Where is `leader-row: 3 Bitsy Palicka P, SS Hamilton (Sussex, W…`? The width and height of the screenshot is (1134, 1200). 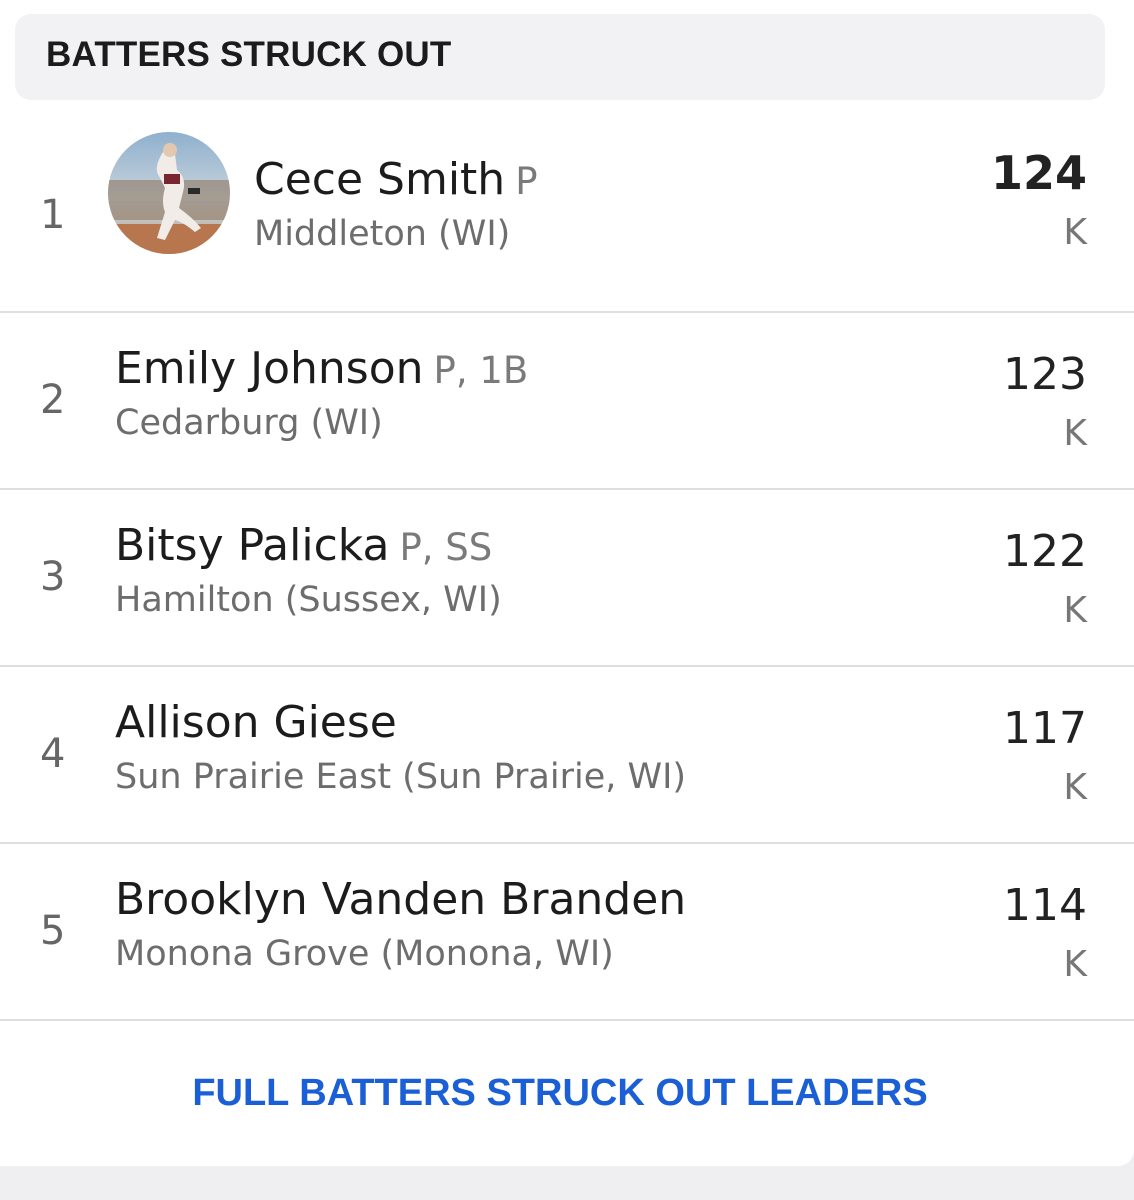
leader-row: 3 Bitsy Palicka P, SS Hamilton (Sussex, W… is located at coordinates (567, 578).